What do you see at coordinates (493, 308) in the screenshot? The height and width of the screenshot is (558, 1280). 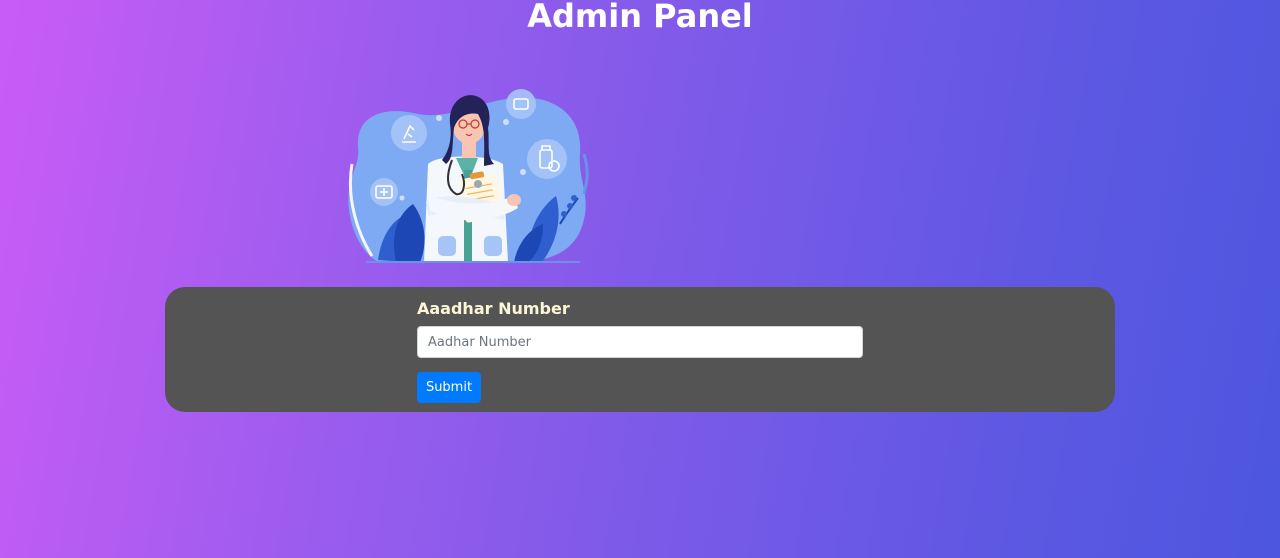 I see `aadhar-number-label: Aaadhar Number` at bounding box center [493, 308].